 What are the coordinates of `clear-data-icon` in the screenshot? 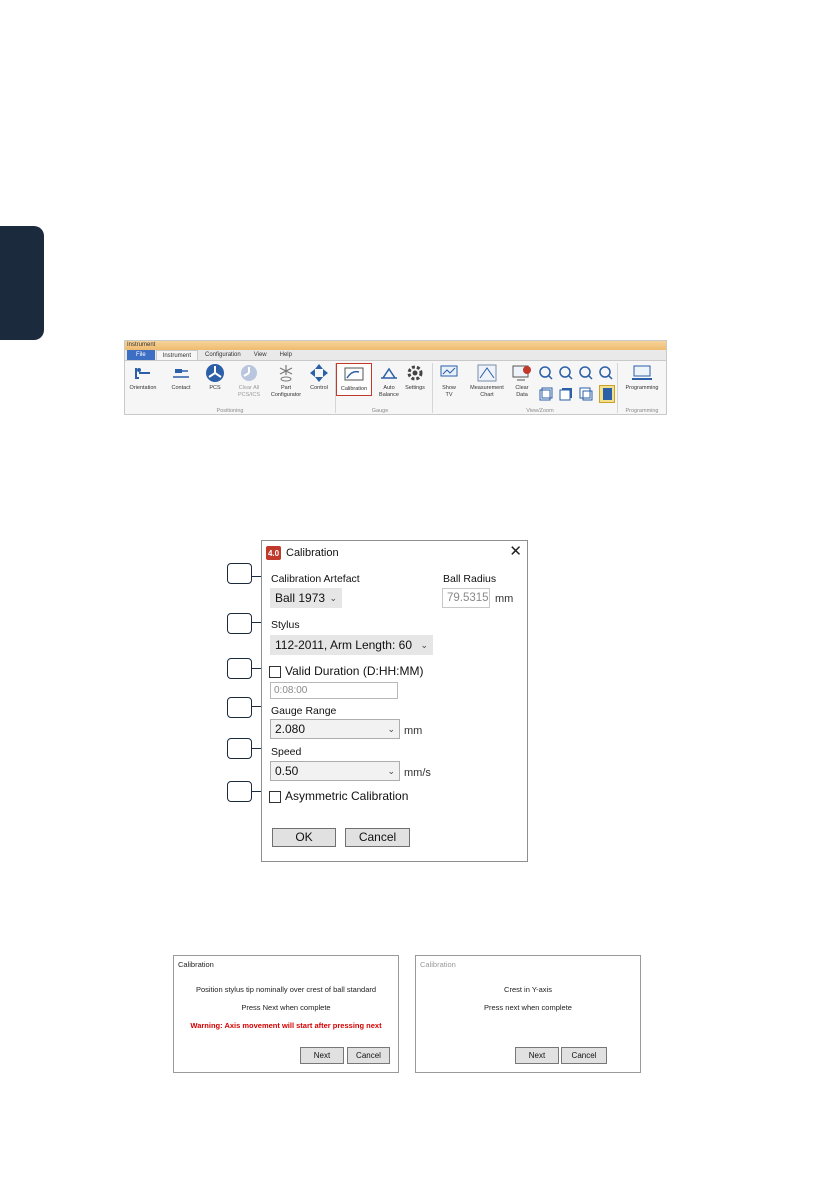 It's located at (522, 373).